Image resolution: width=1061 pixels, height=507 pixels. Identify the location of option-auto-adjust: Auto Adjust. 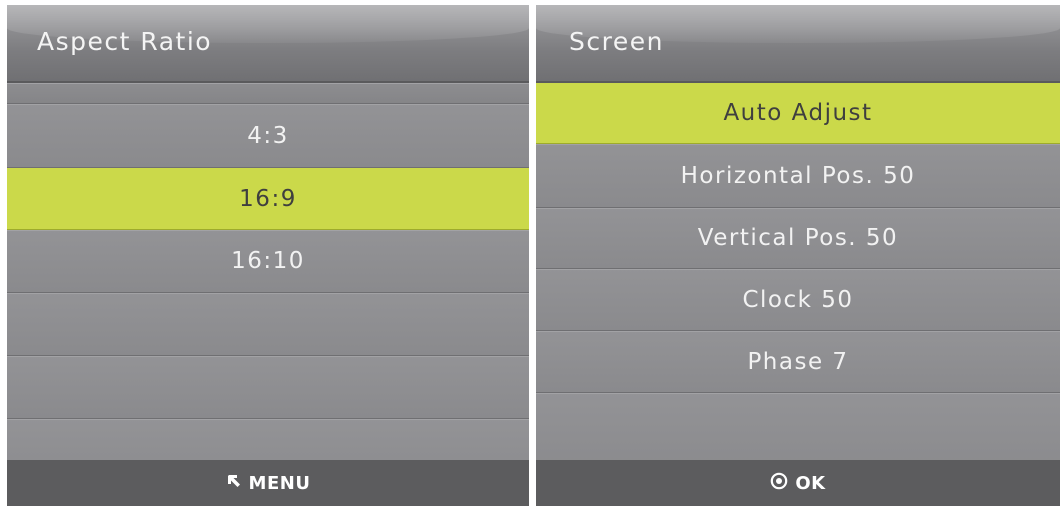
(798, 113).